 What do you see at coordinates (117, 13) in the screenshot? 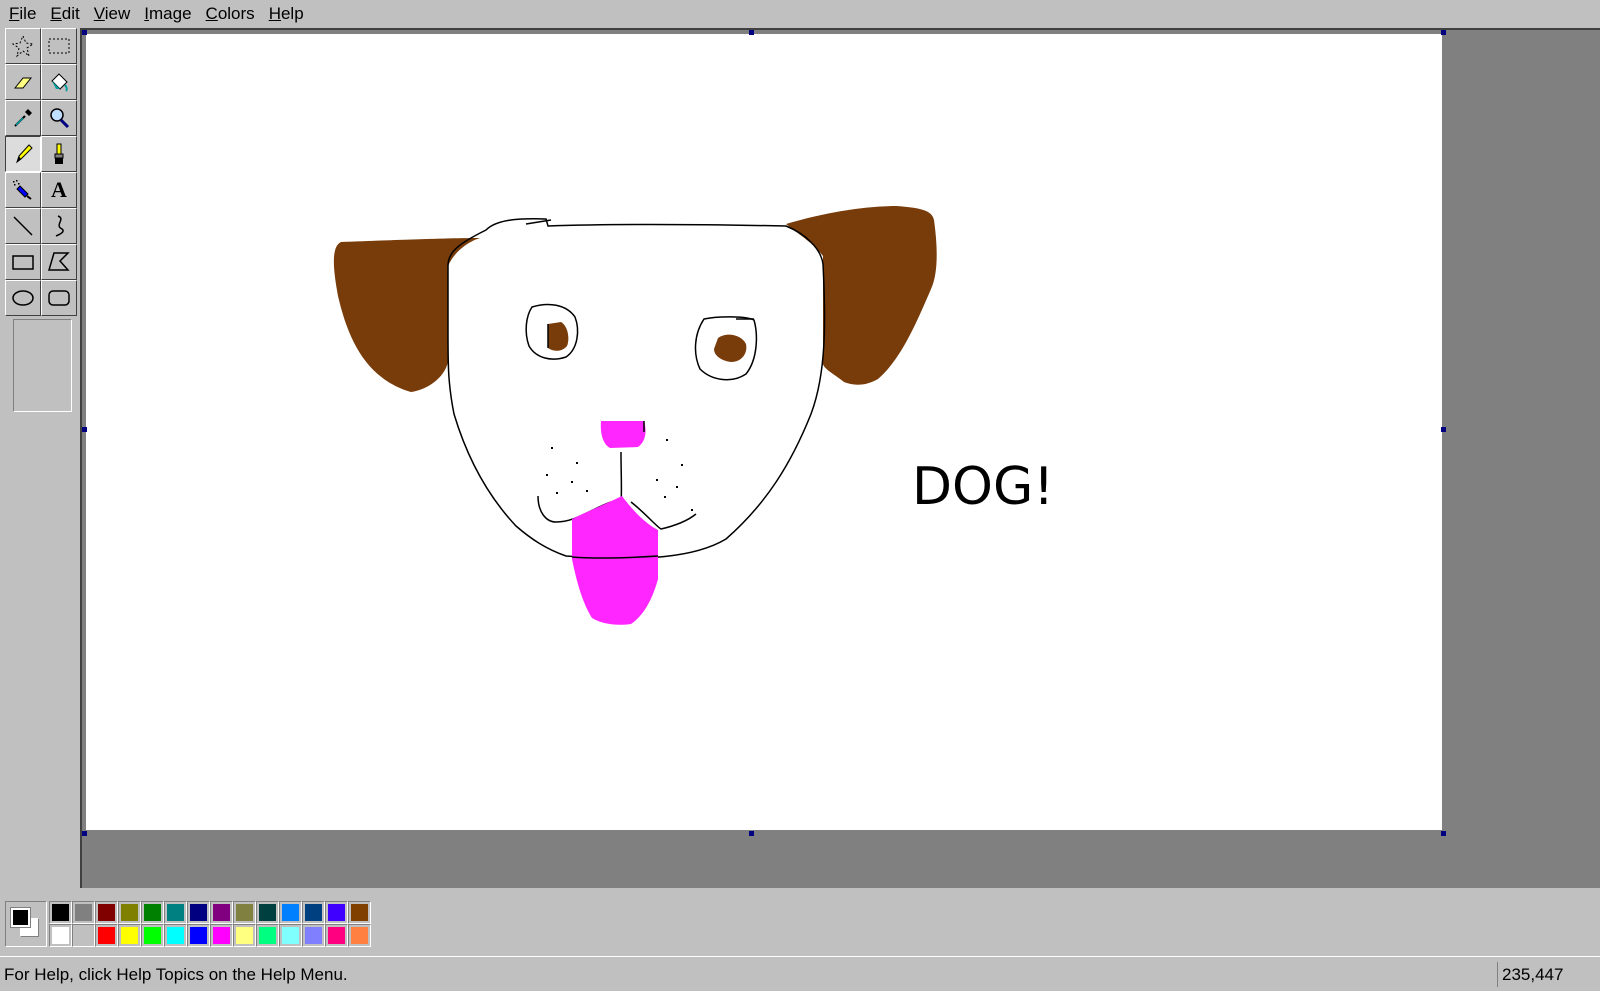
I see `menu-label: iew` at bounding box center [117, 13].